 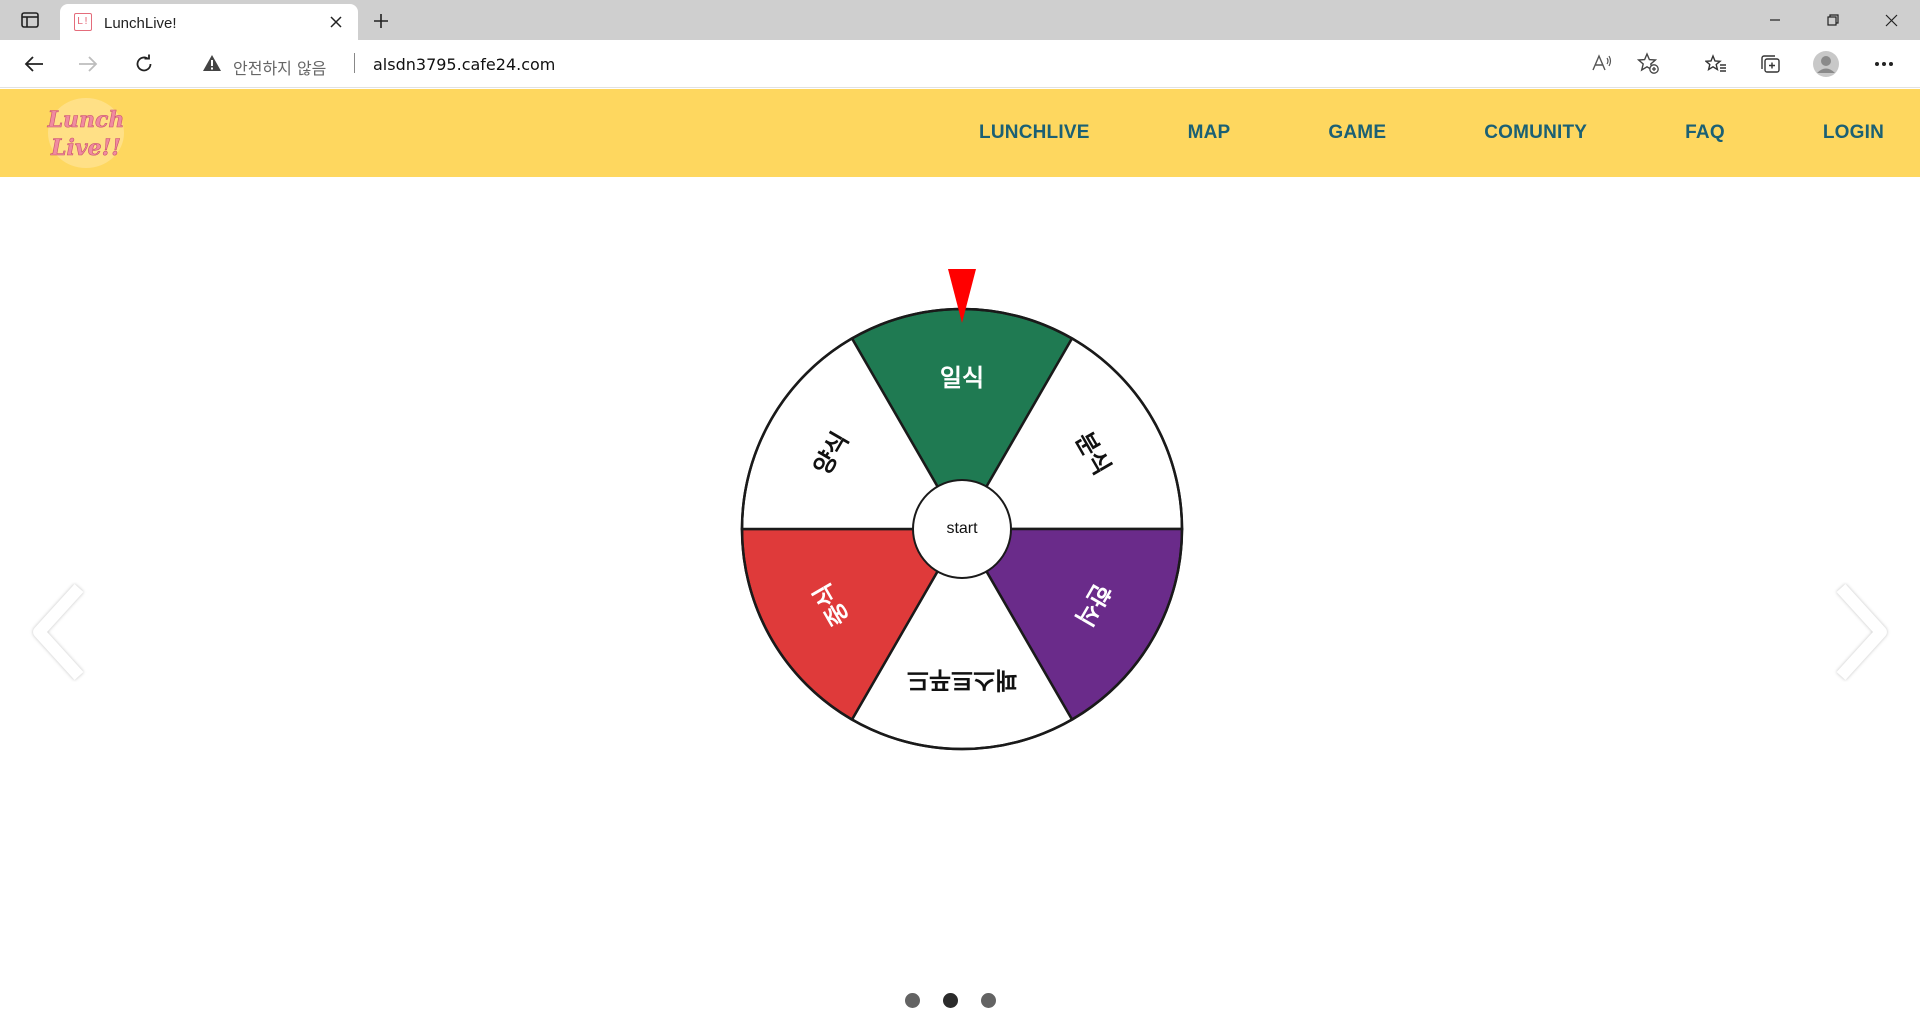 I want to click on security-status-label: 안전하지 않음, so click(x=279, y=67).